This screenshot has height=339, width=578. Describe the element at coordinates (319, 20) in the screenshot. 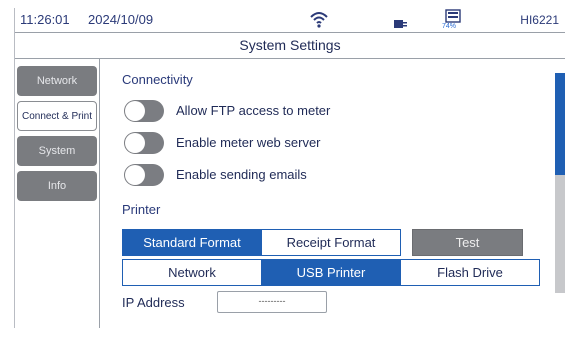

I see `wifi-icon` at that location.